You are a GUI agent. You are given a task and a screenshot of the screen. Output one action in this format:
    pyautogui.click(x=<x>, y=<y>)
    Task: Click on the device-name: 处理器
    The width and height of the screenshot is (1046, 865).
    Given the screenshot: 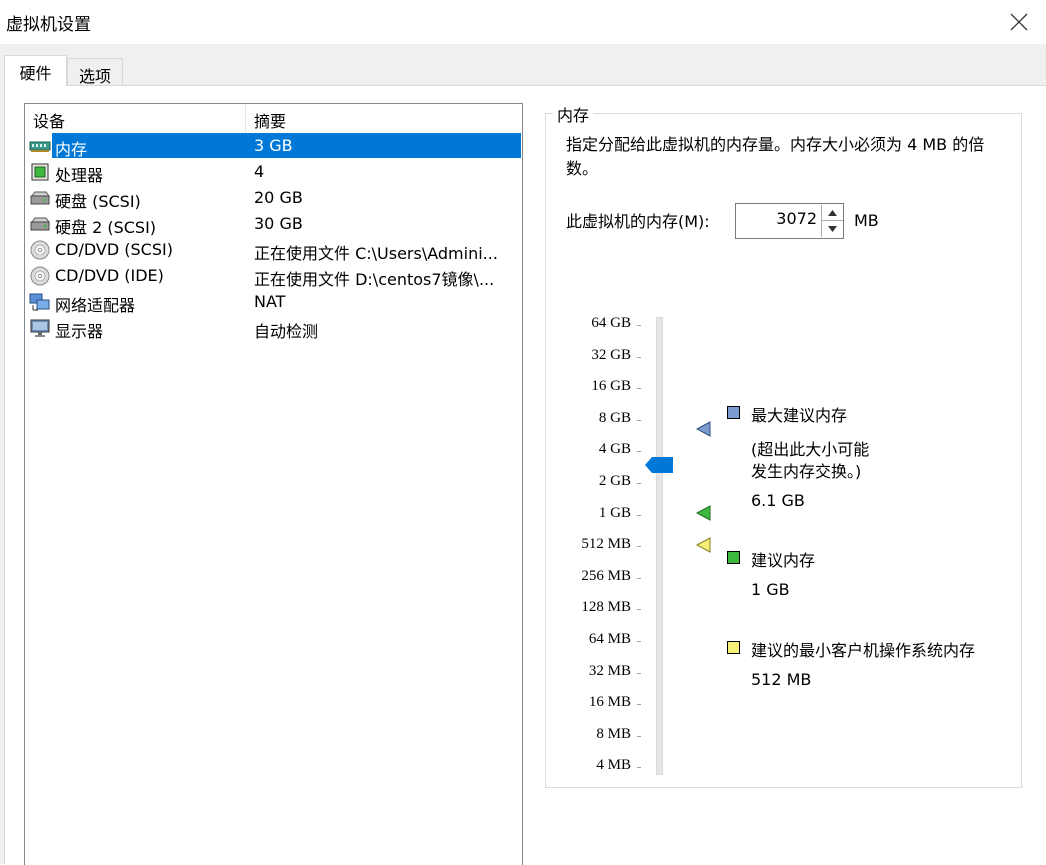 What is the action you would take?
    pyautogui.click(x=79, y=175)
    